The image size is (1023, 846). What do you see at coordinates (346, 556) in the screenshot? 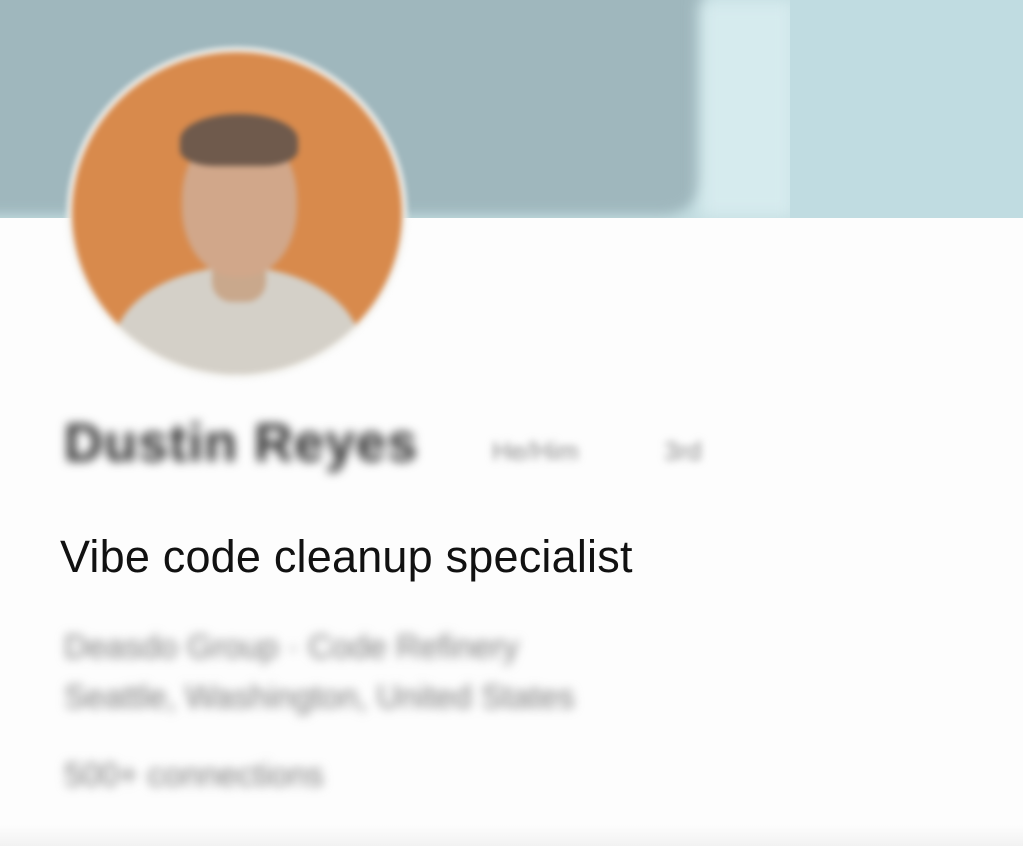
I see `profile-headline: Vibe code cleanup specialist` at bounding box center [346, 556].